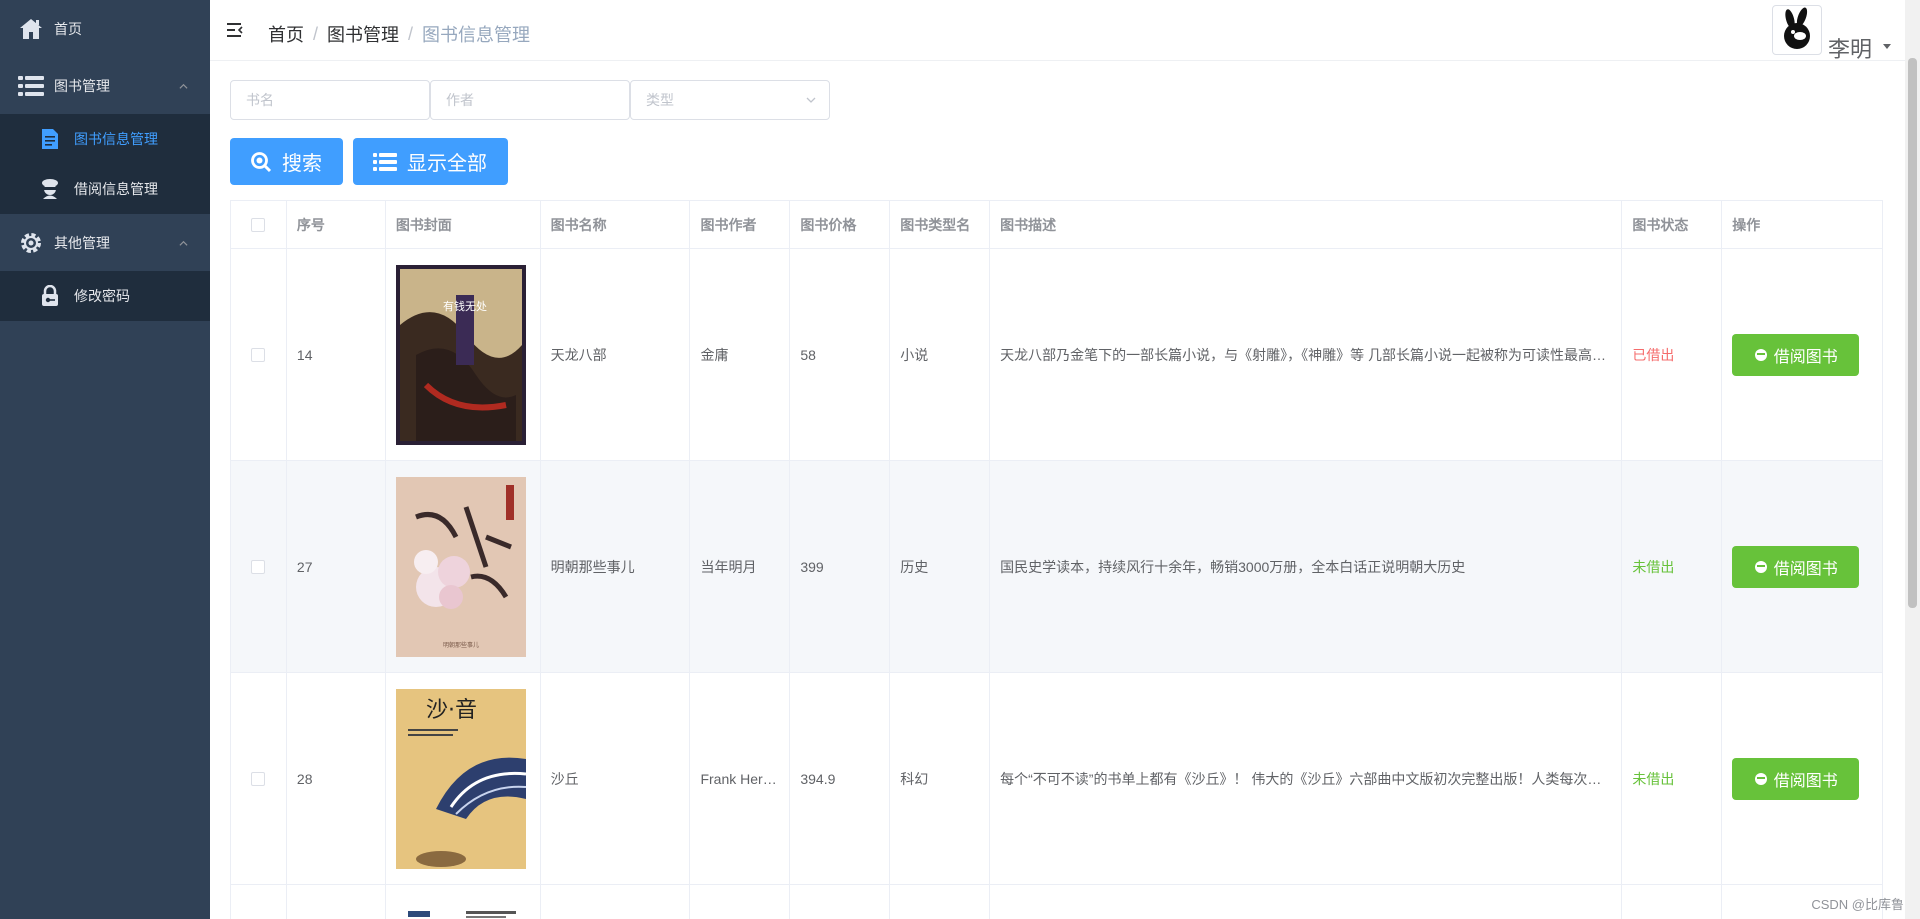  I want to click on author-filter, so click(530, 100).